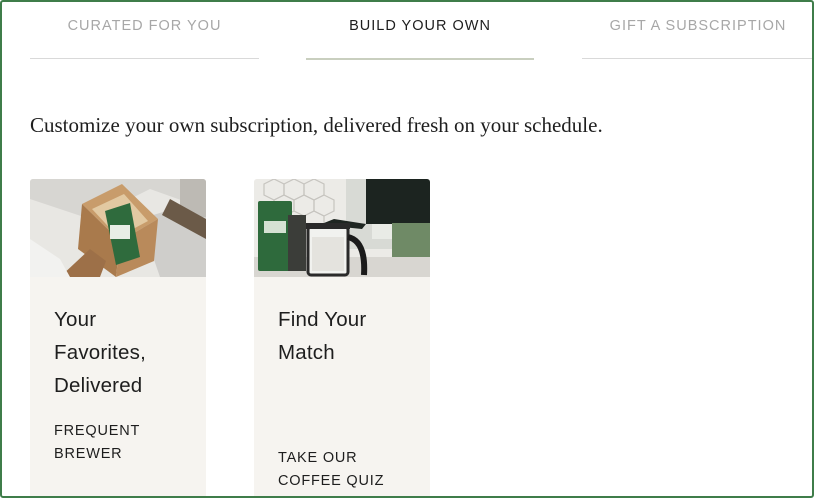 This screenshot has height=498, width=814. What do you see at coordinates (100, 352) in the screenshot?
I see `card-title: Your Favorites, Delivered` at bounding box center [100, 352].